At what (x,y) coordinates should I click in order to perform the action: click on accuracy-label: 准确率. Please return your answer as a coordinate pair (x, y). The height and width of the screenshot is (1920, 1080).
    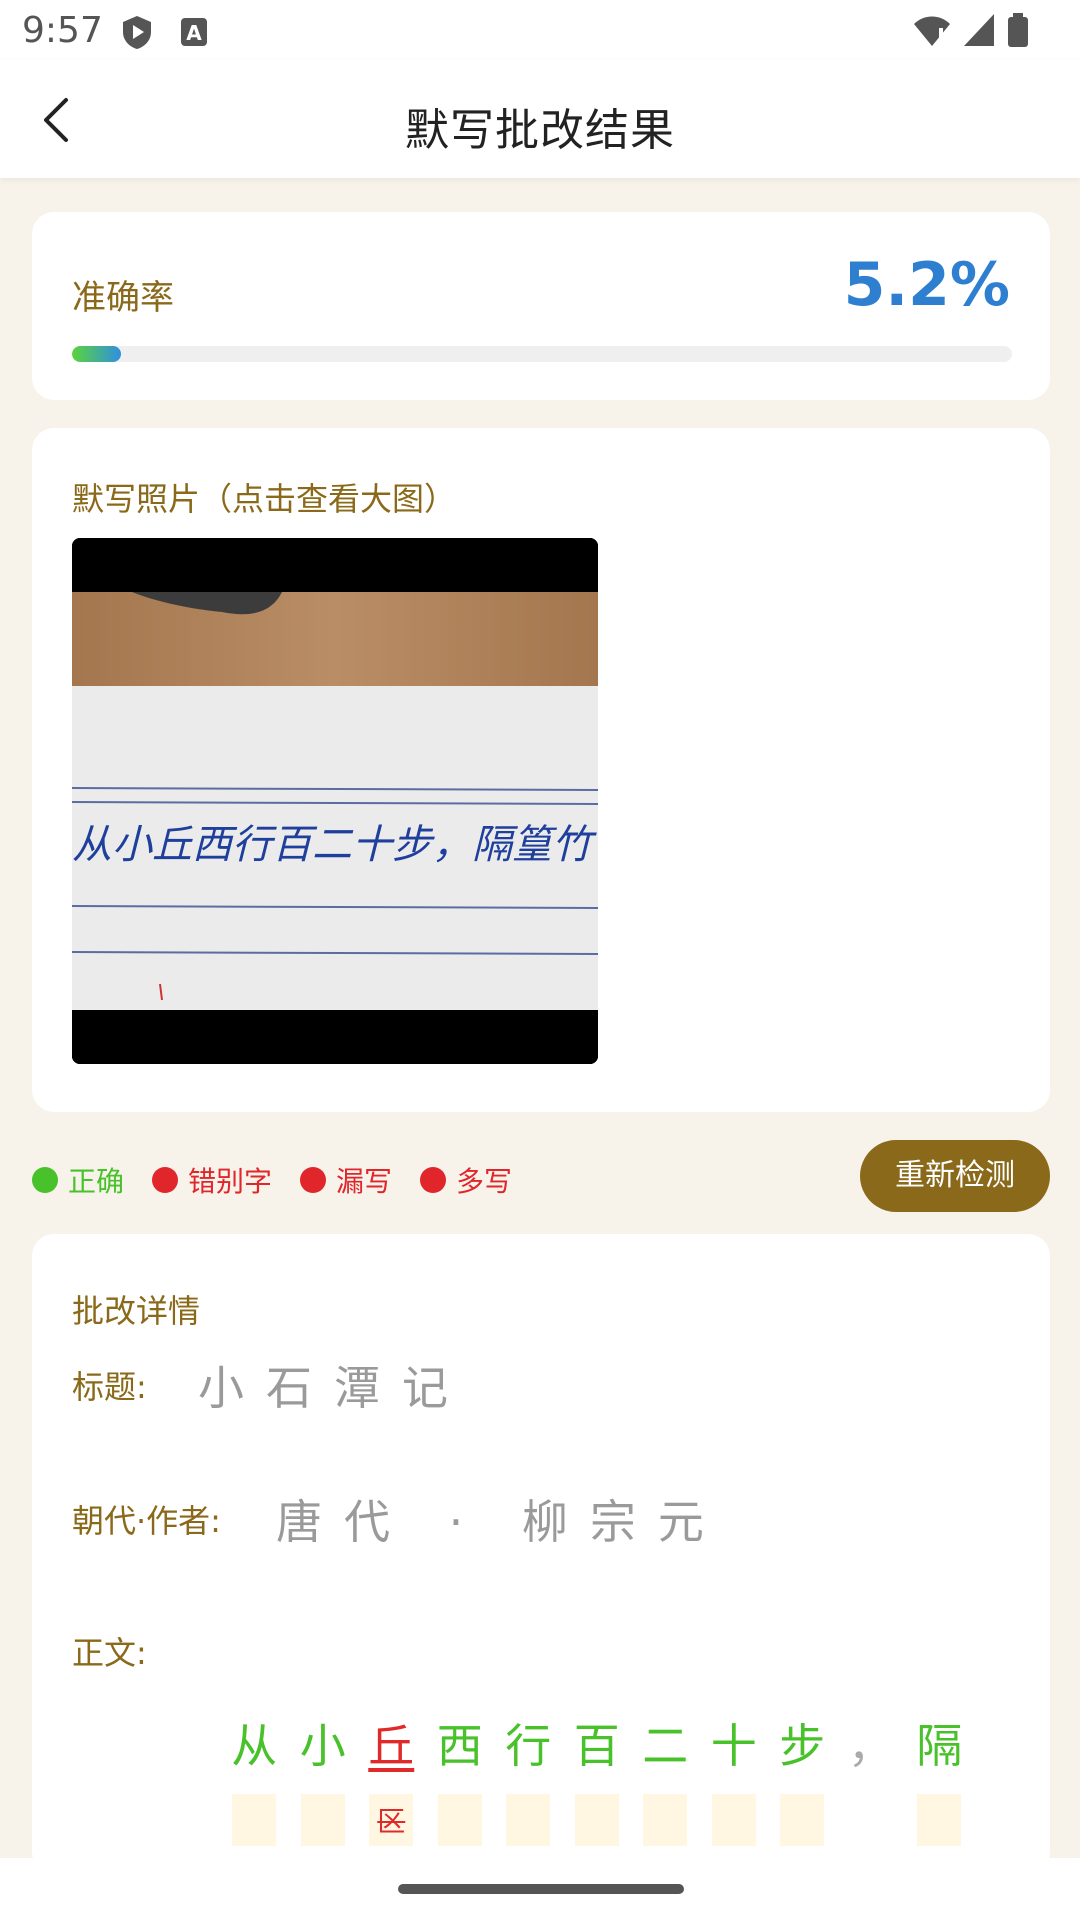
    Looking at the image, I should click on (123, 298).